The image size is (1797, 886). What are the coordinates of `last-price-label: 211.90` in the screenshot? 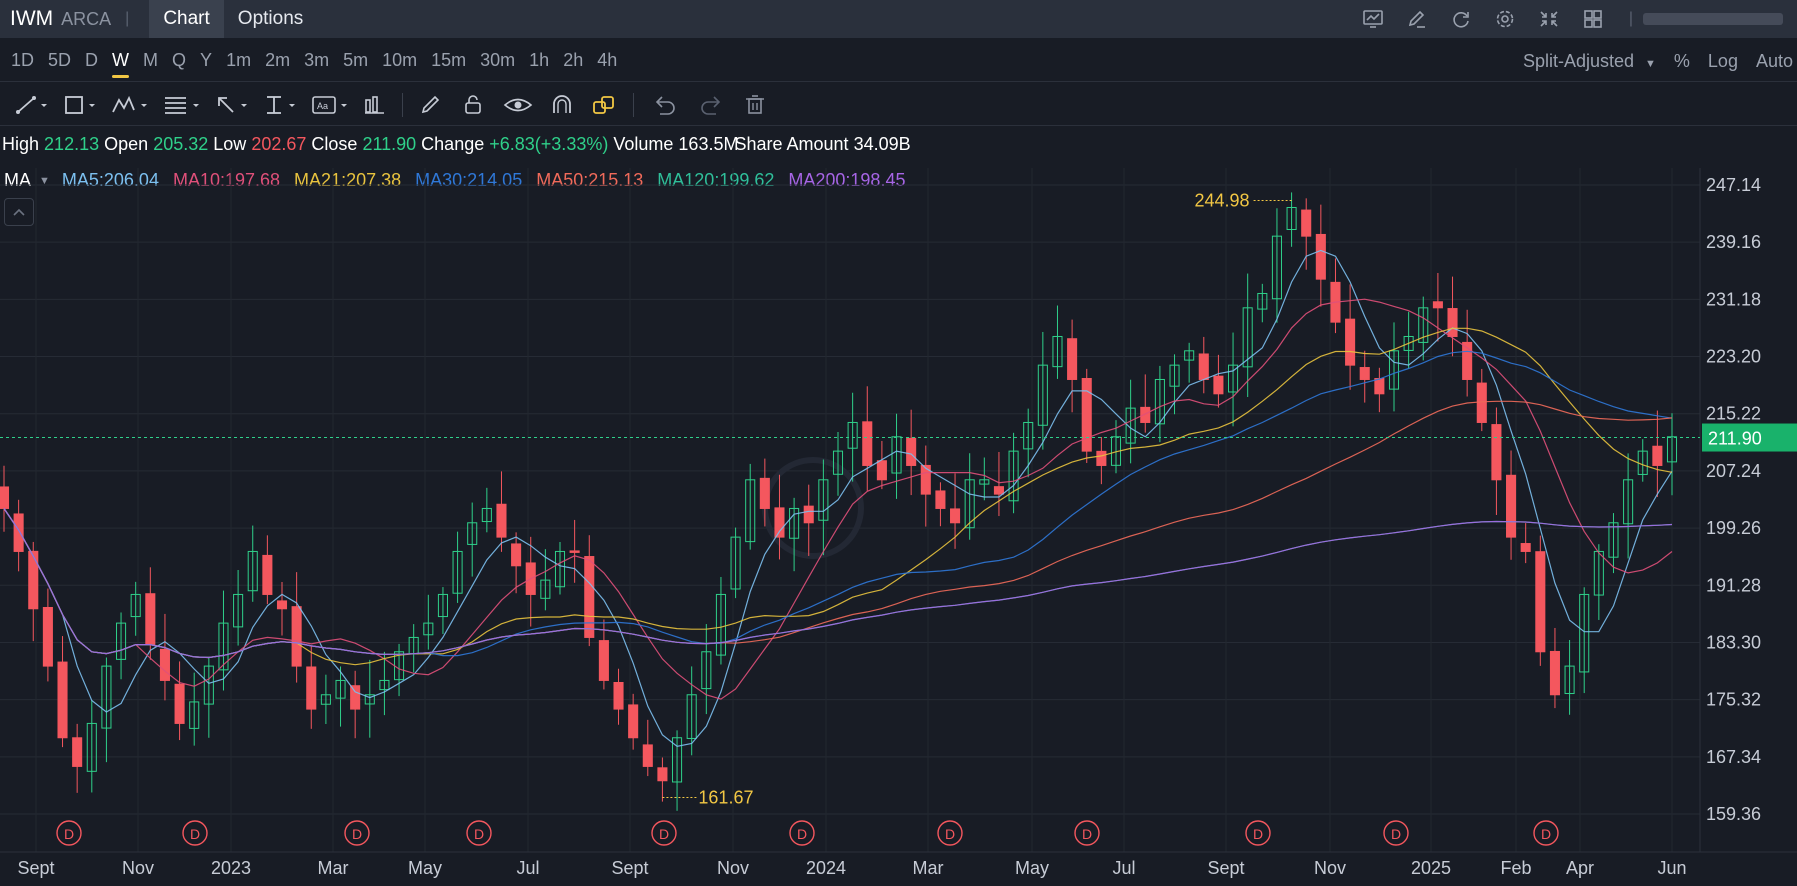 It's located at (1735, 439).